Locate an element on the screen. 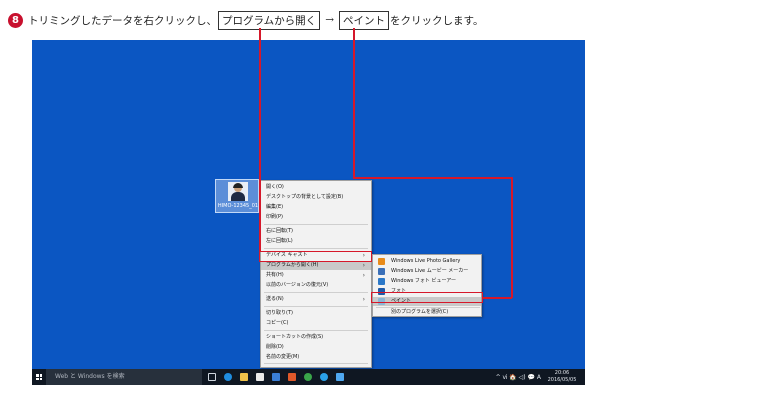 The image size is (775, 402). menu-item-rename: 名前の変更(M) is located at coordinates (316, 357).